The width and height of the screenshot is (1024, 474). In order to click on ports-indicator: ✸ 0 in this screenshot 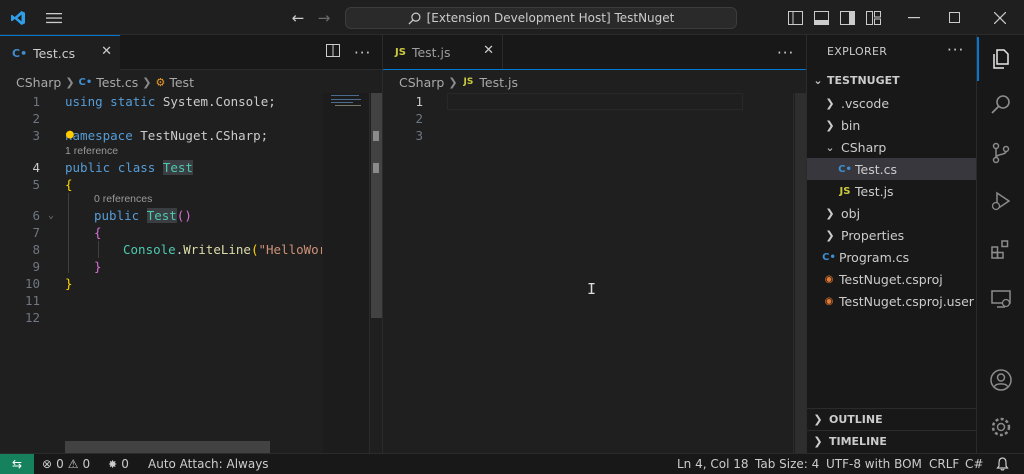, I will do `click(118, 464)`.